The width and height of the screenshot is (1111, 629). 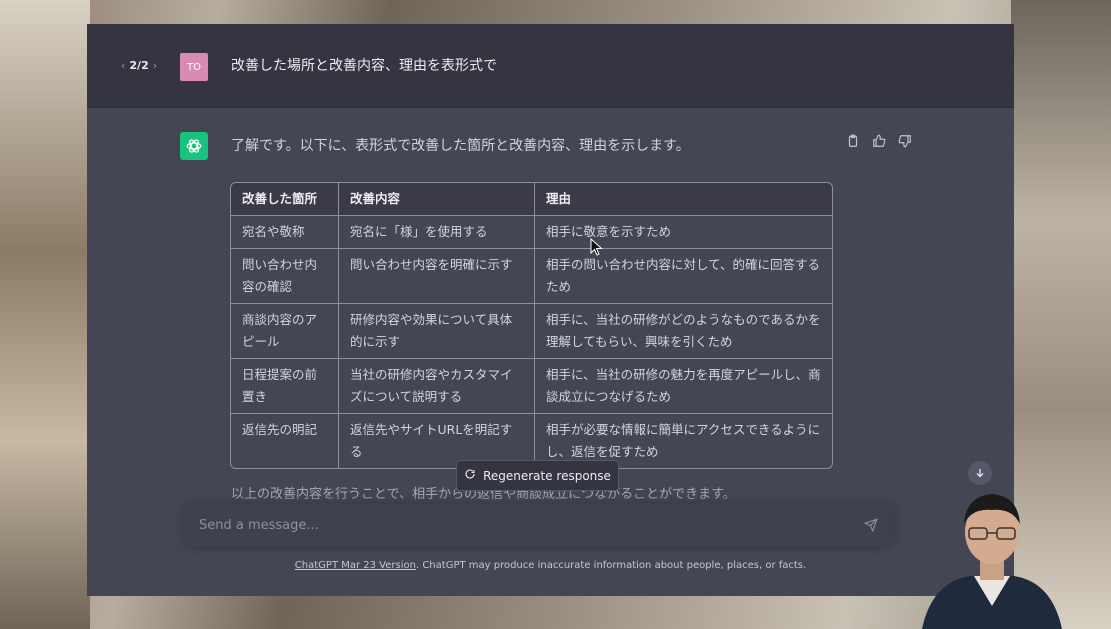 I want to click on send-button, so click(x=871, y=525).